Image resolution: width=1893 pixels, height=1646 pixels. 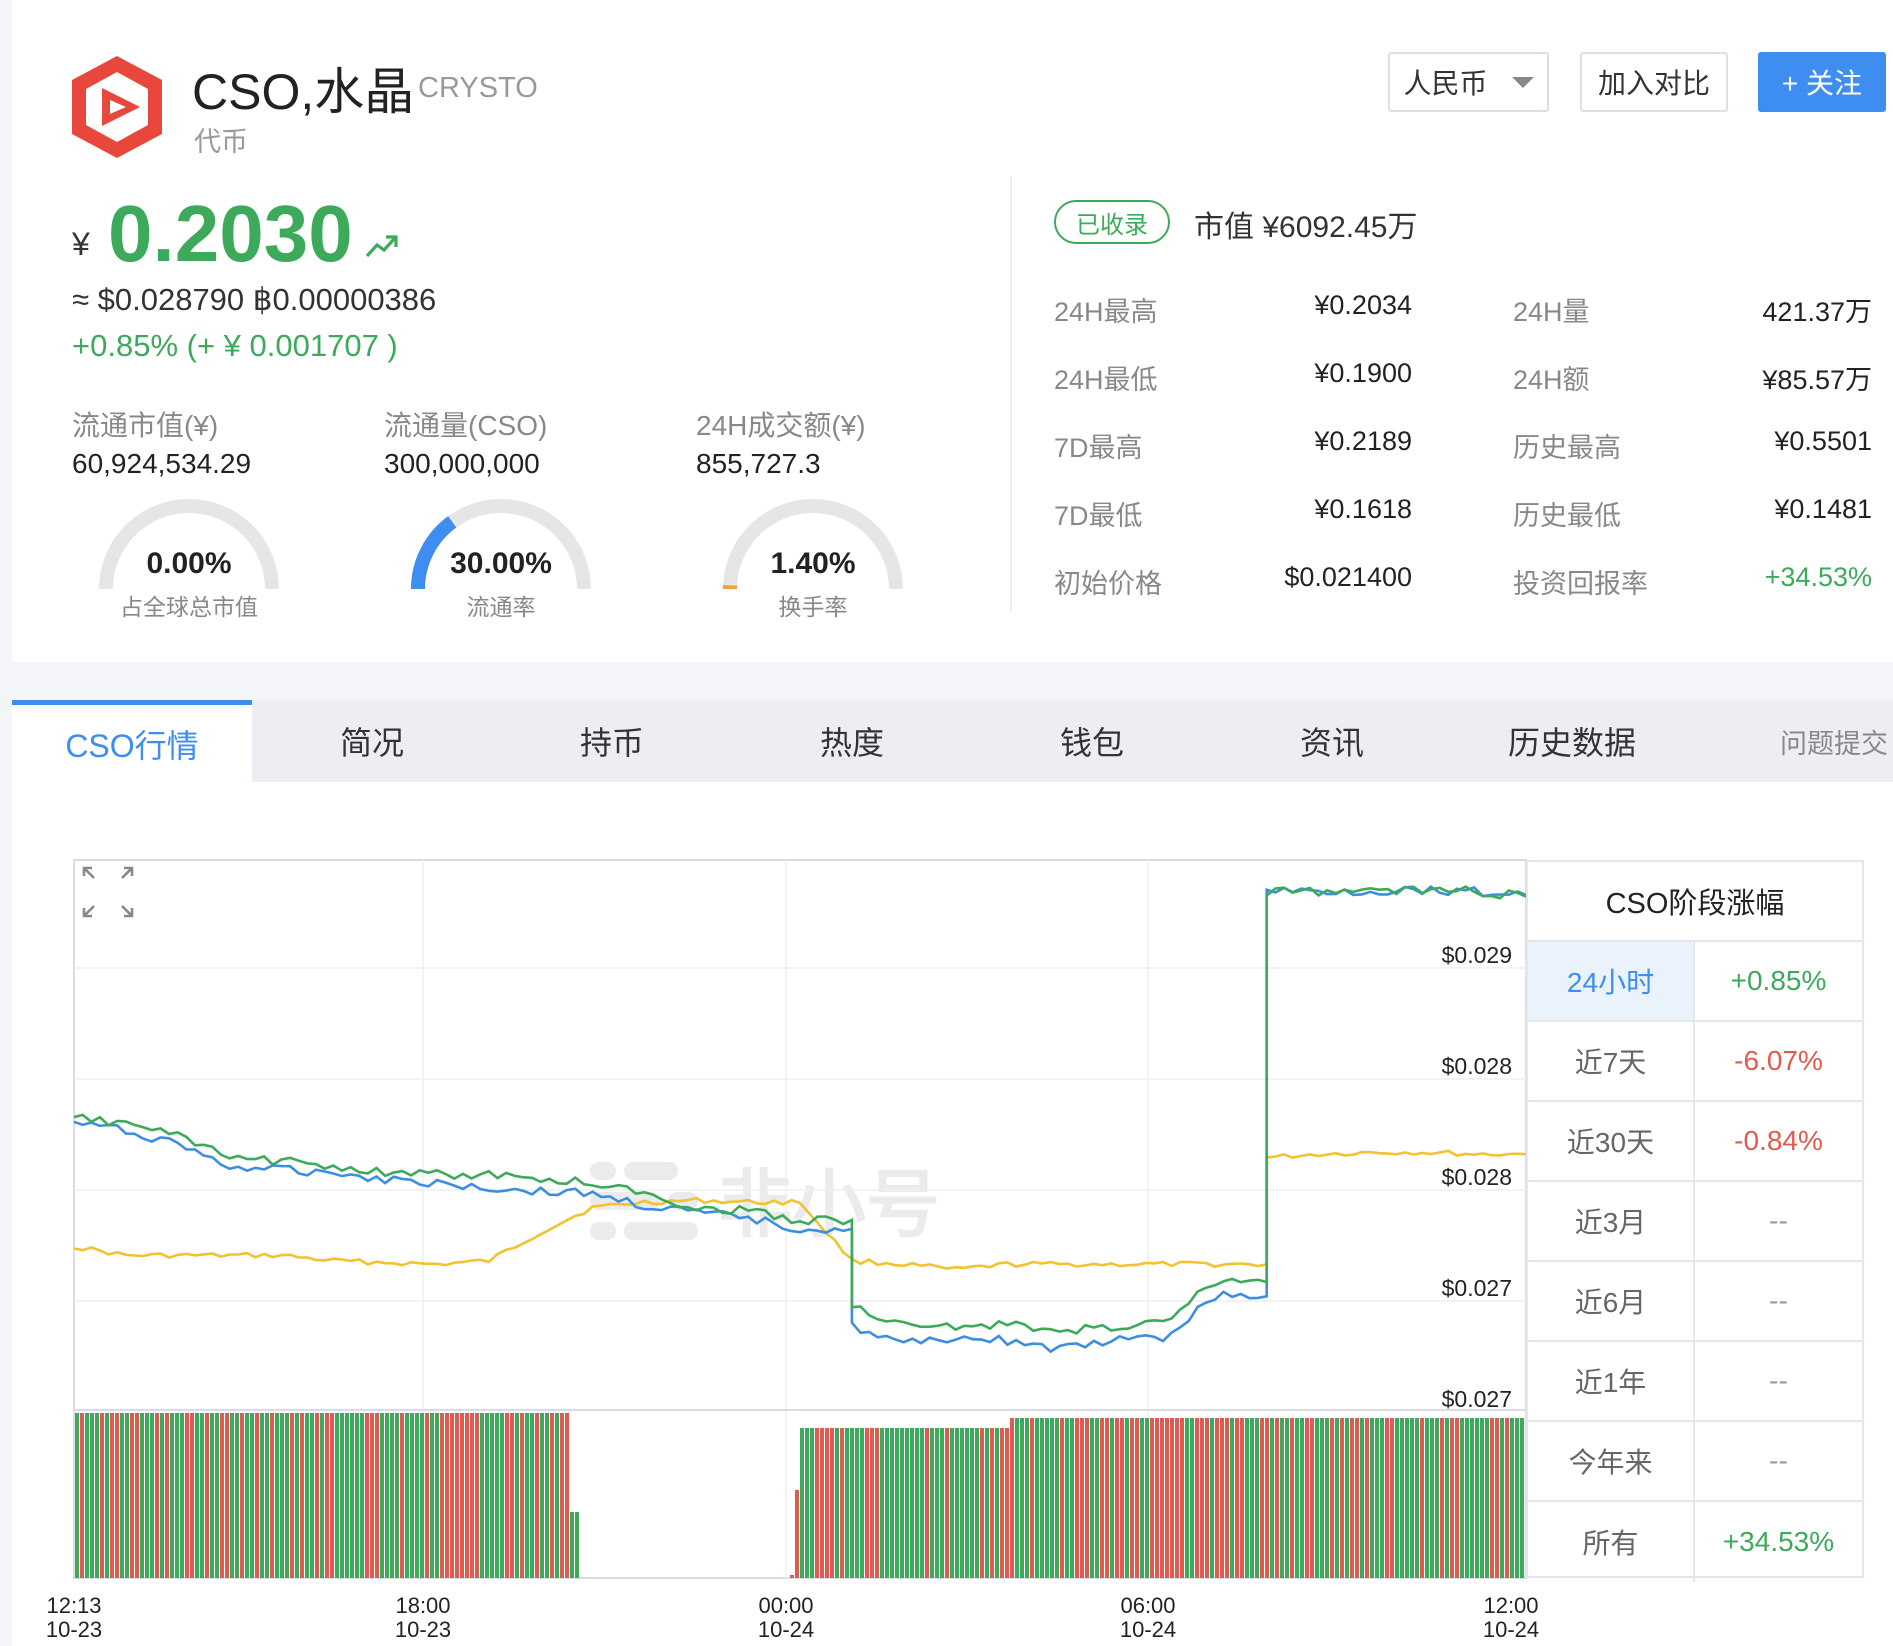 I want to click on x-axis-label: 12:13 10-23, so click(x=74, y=1618).